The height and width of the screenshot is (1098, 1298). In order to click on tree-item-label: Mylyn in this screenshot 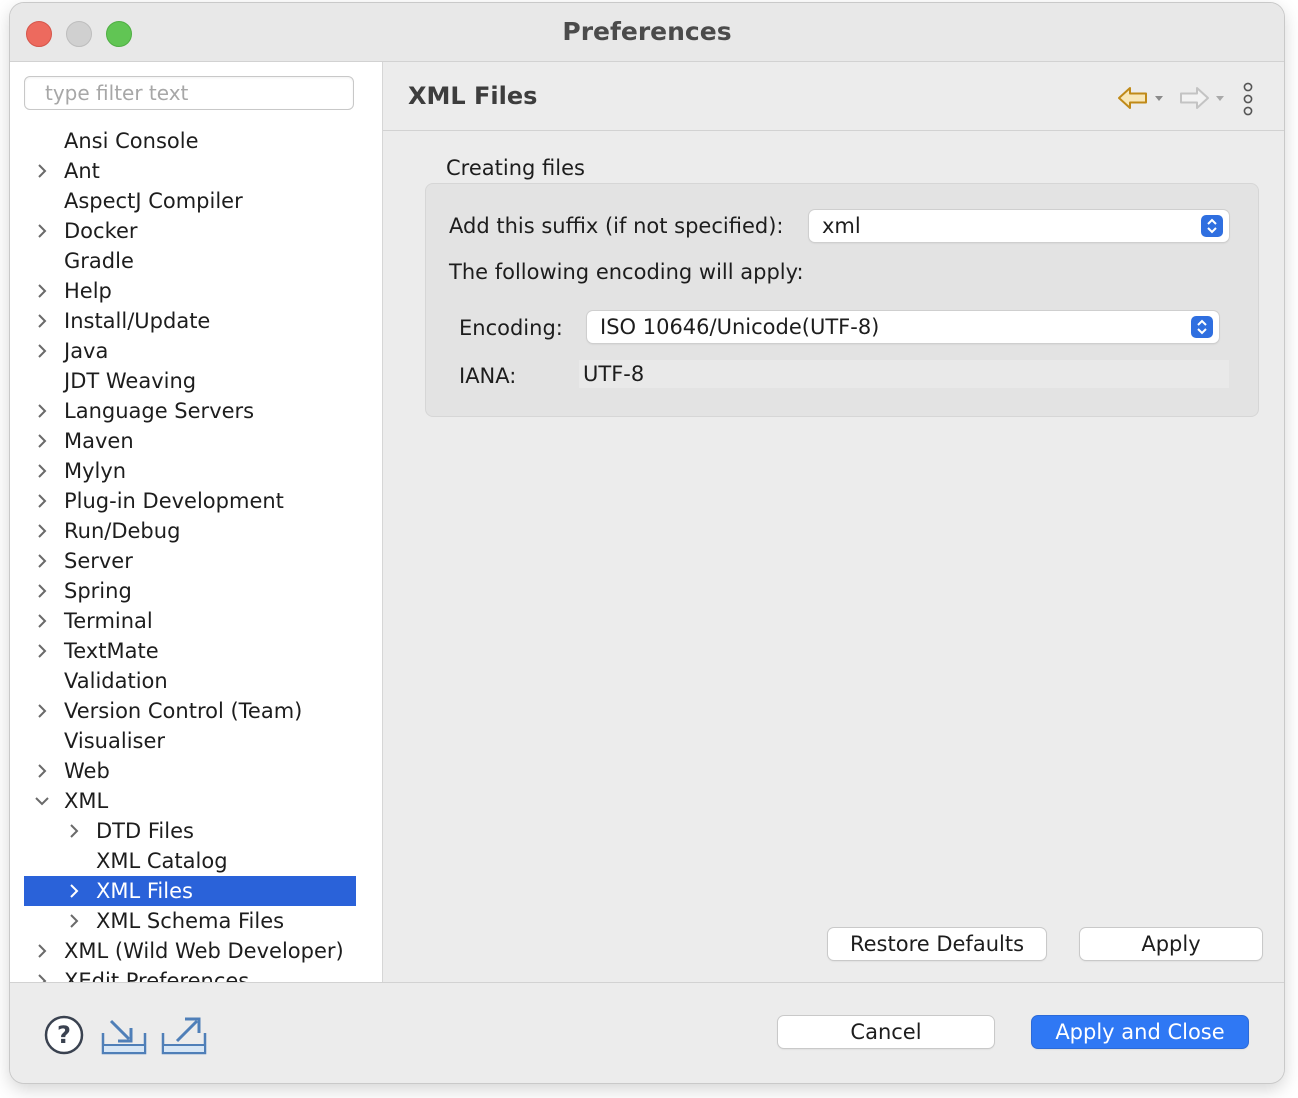, I will do `click(95, 471)`.